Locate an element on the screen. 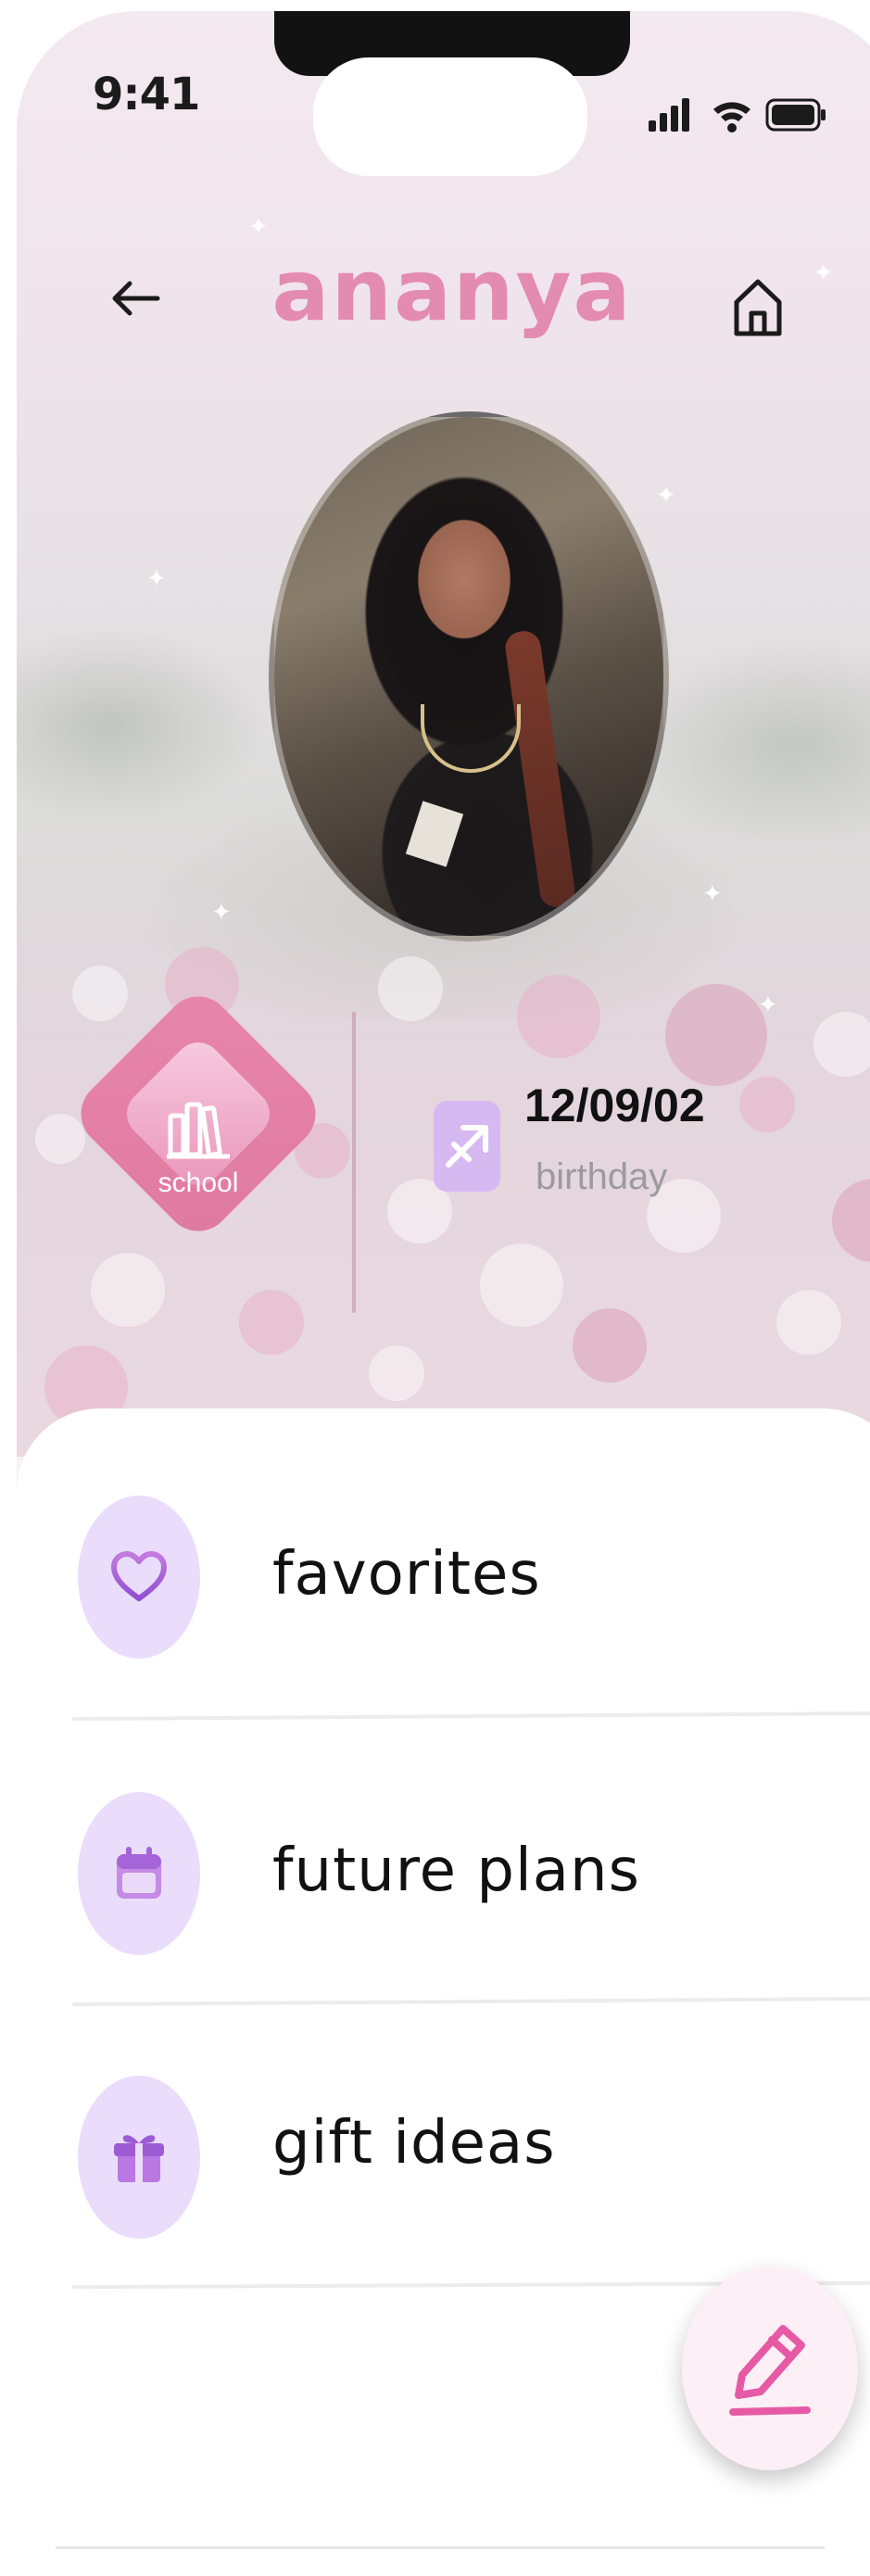 The width and height of the screenshot is (870, 2576). home-icon is located at coordinates (758, 308).